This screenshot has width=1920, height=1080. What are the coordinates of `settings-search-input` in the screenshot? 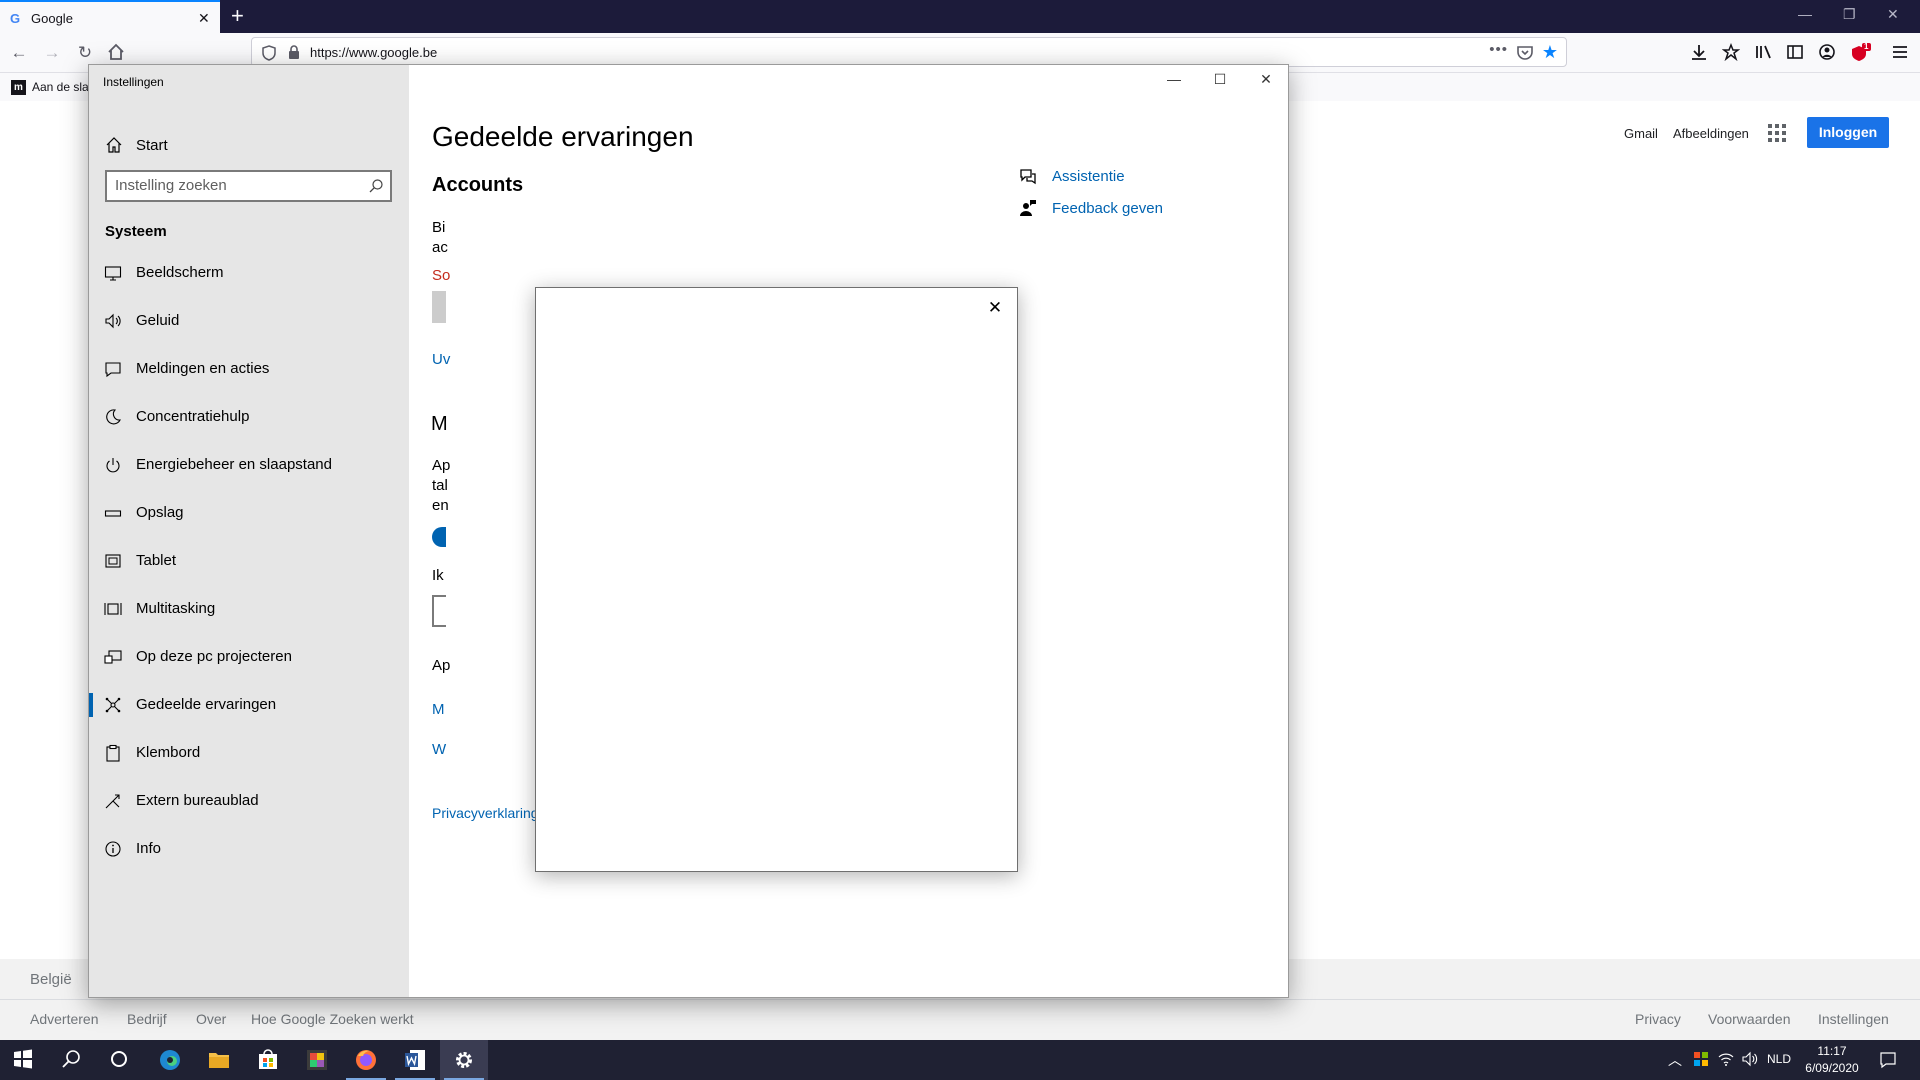 It's located at (235, 185).